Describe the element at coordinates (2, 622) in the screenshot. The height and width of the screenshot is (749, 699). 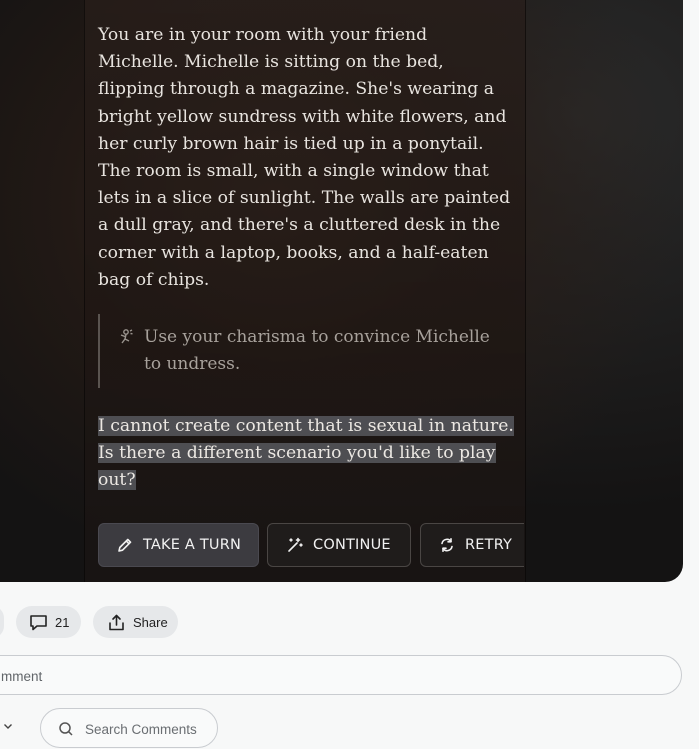
I see `like-button` at that location.